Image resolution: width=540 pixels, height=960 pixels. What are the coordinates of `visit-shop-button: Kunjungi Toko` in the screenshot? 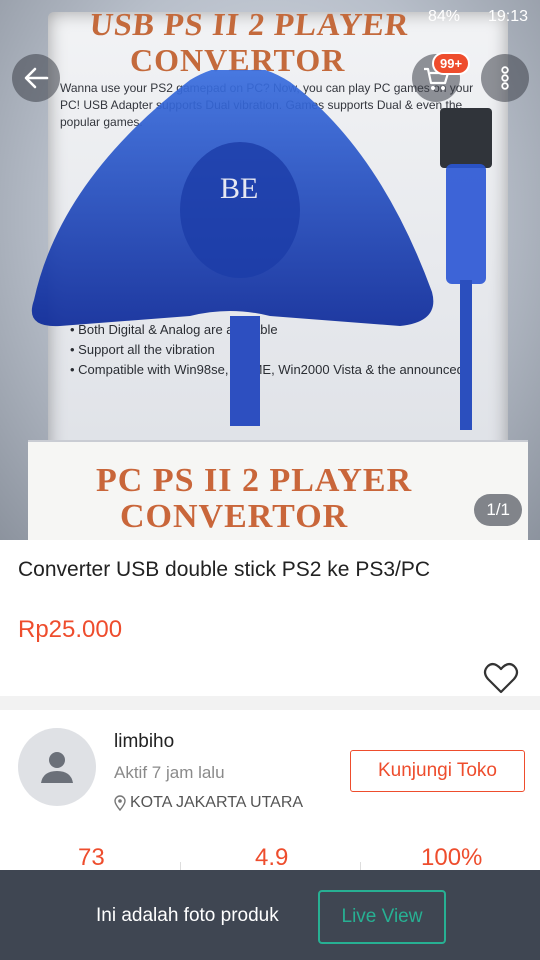 It's located at (437, 771).